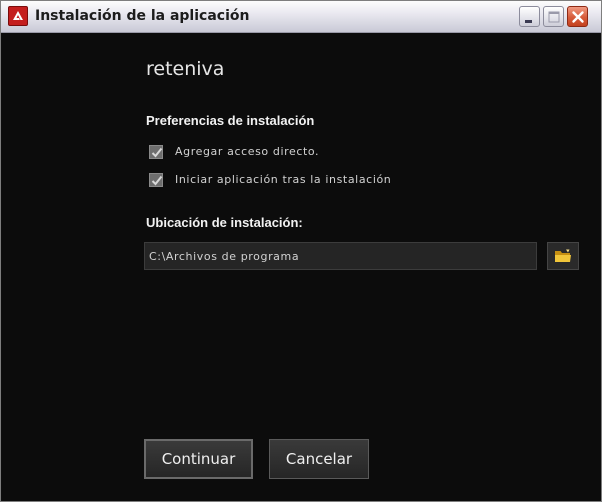 This screenshot has width=602, height=502. I want to click on add-shortcut-checkbox, so click(156, 152).